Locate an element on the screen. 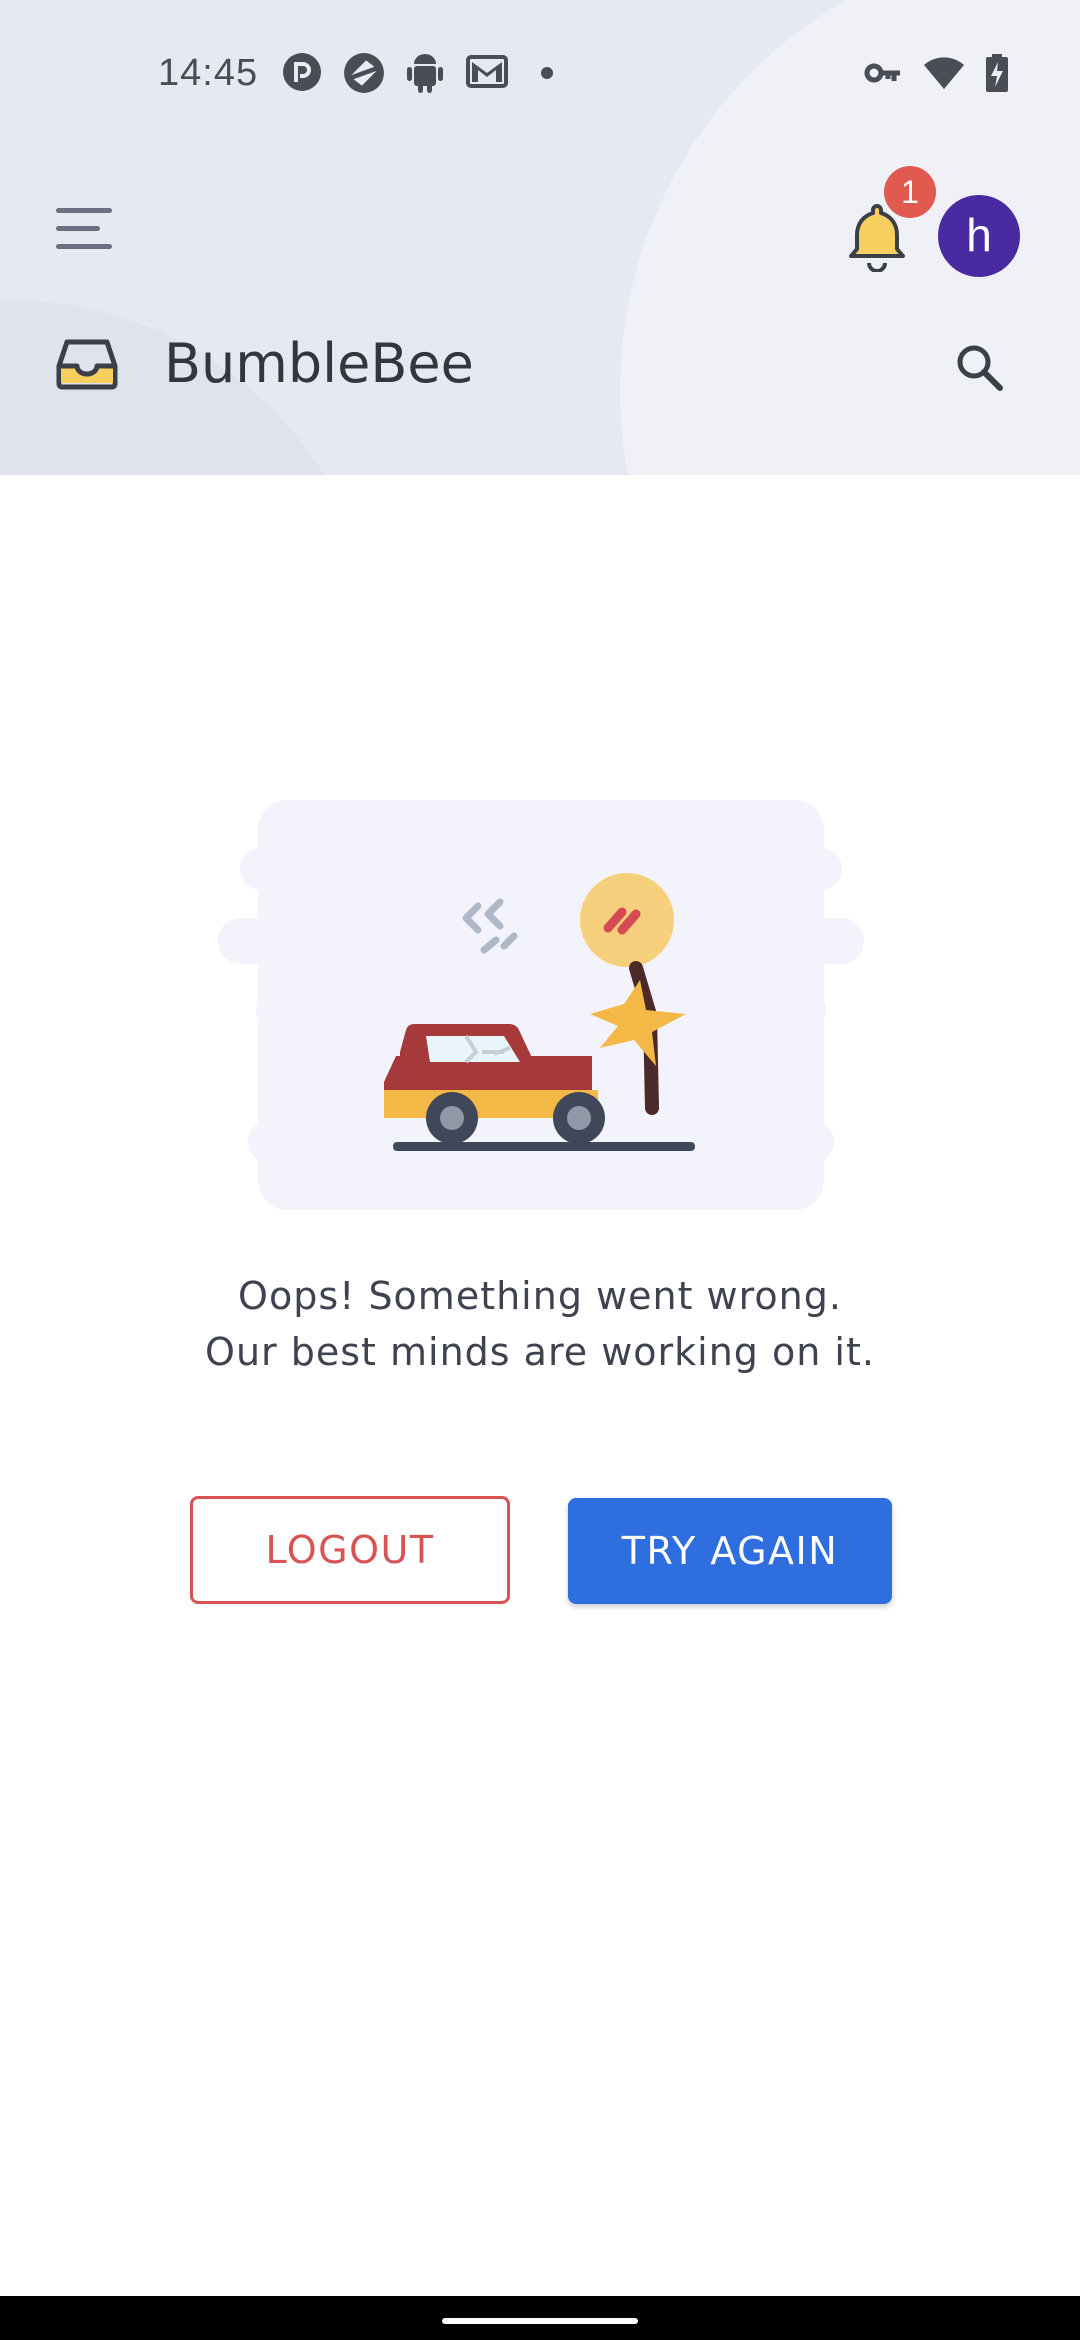 Image resolution: width=1080 pixels, height=2340 pixels. error-line-1: Oops! Something went wrong. is located at coordinates (540, 1296).